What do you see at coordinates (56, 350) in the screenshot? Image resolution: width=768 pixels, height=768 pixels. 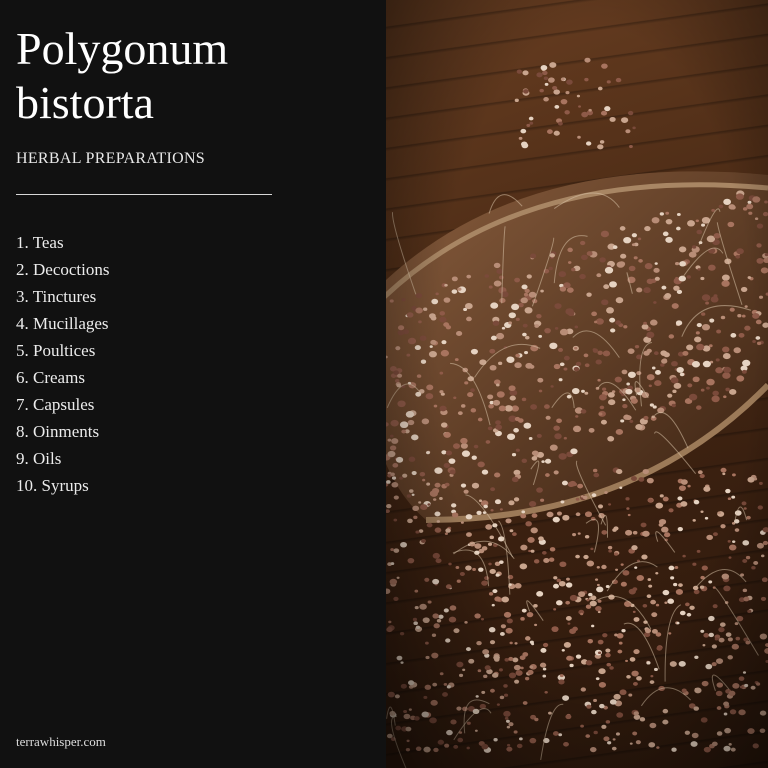 I see `list-item: 5. Poultices` at bounding box center [56, 350].